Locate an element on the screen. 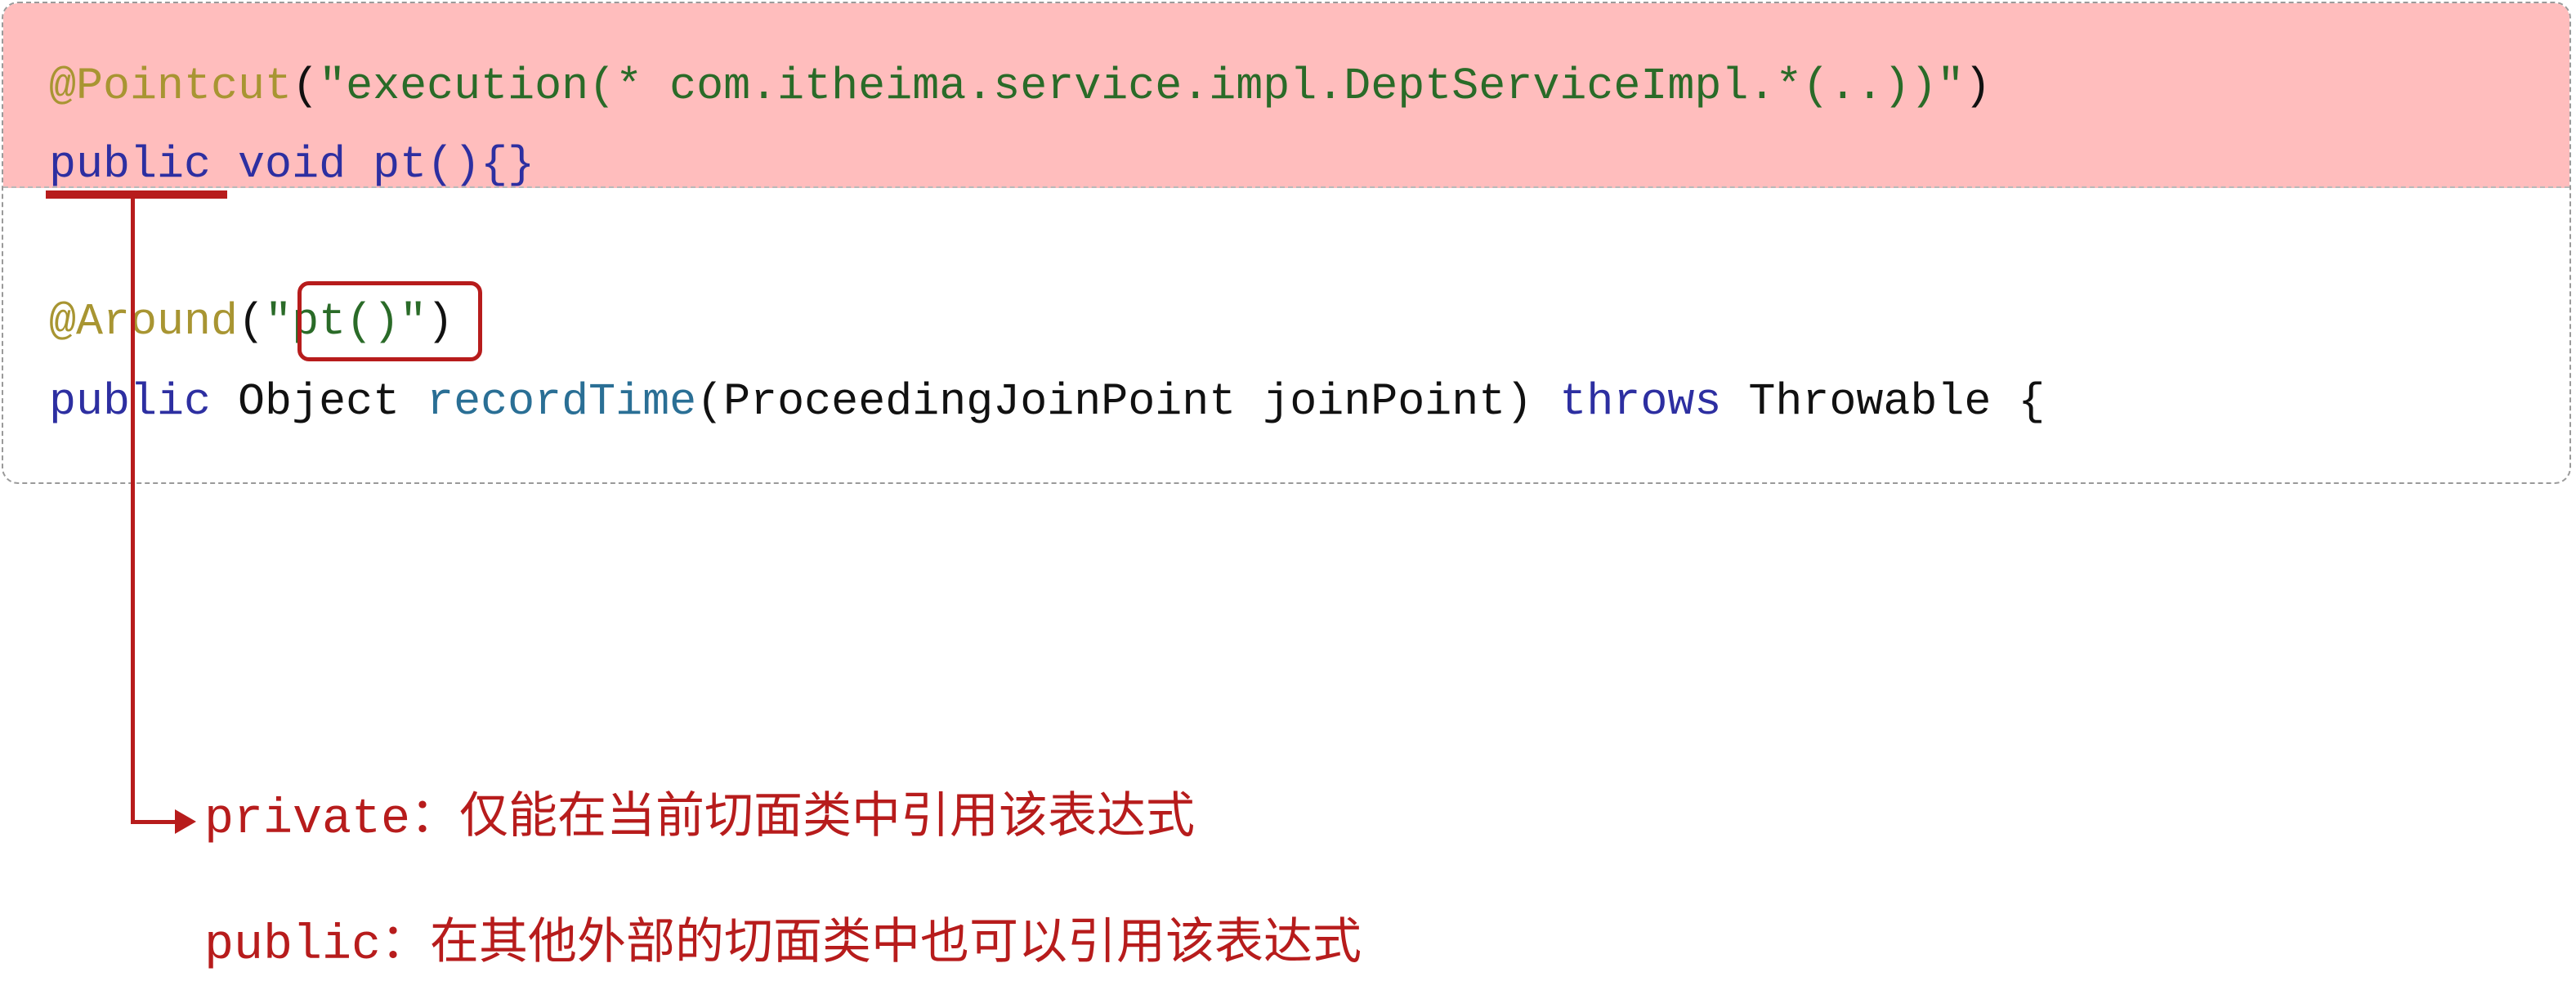 This screenshot has width=2576, height=1008. paren-close: ) is located at coordinates (1978, 86).